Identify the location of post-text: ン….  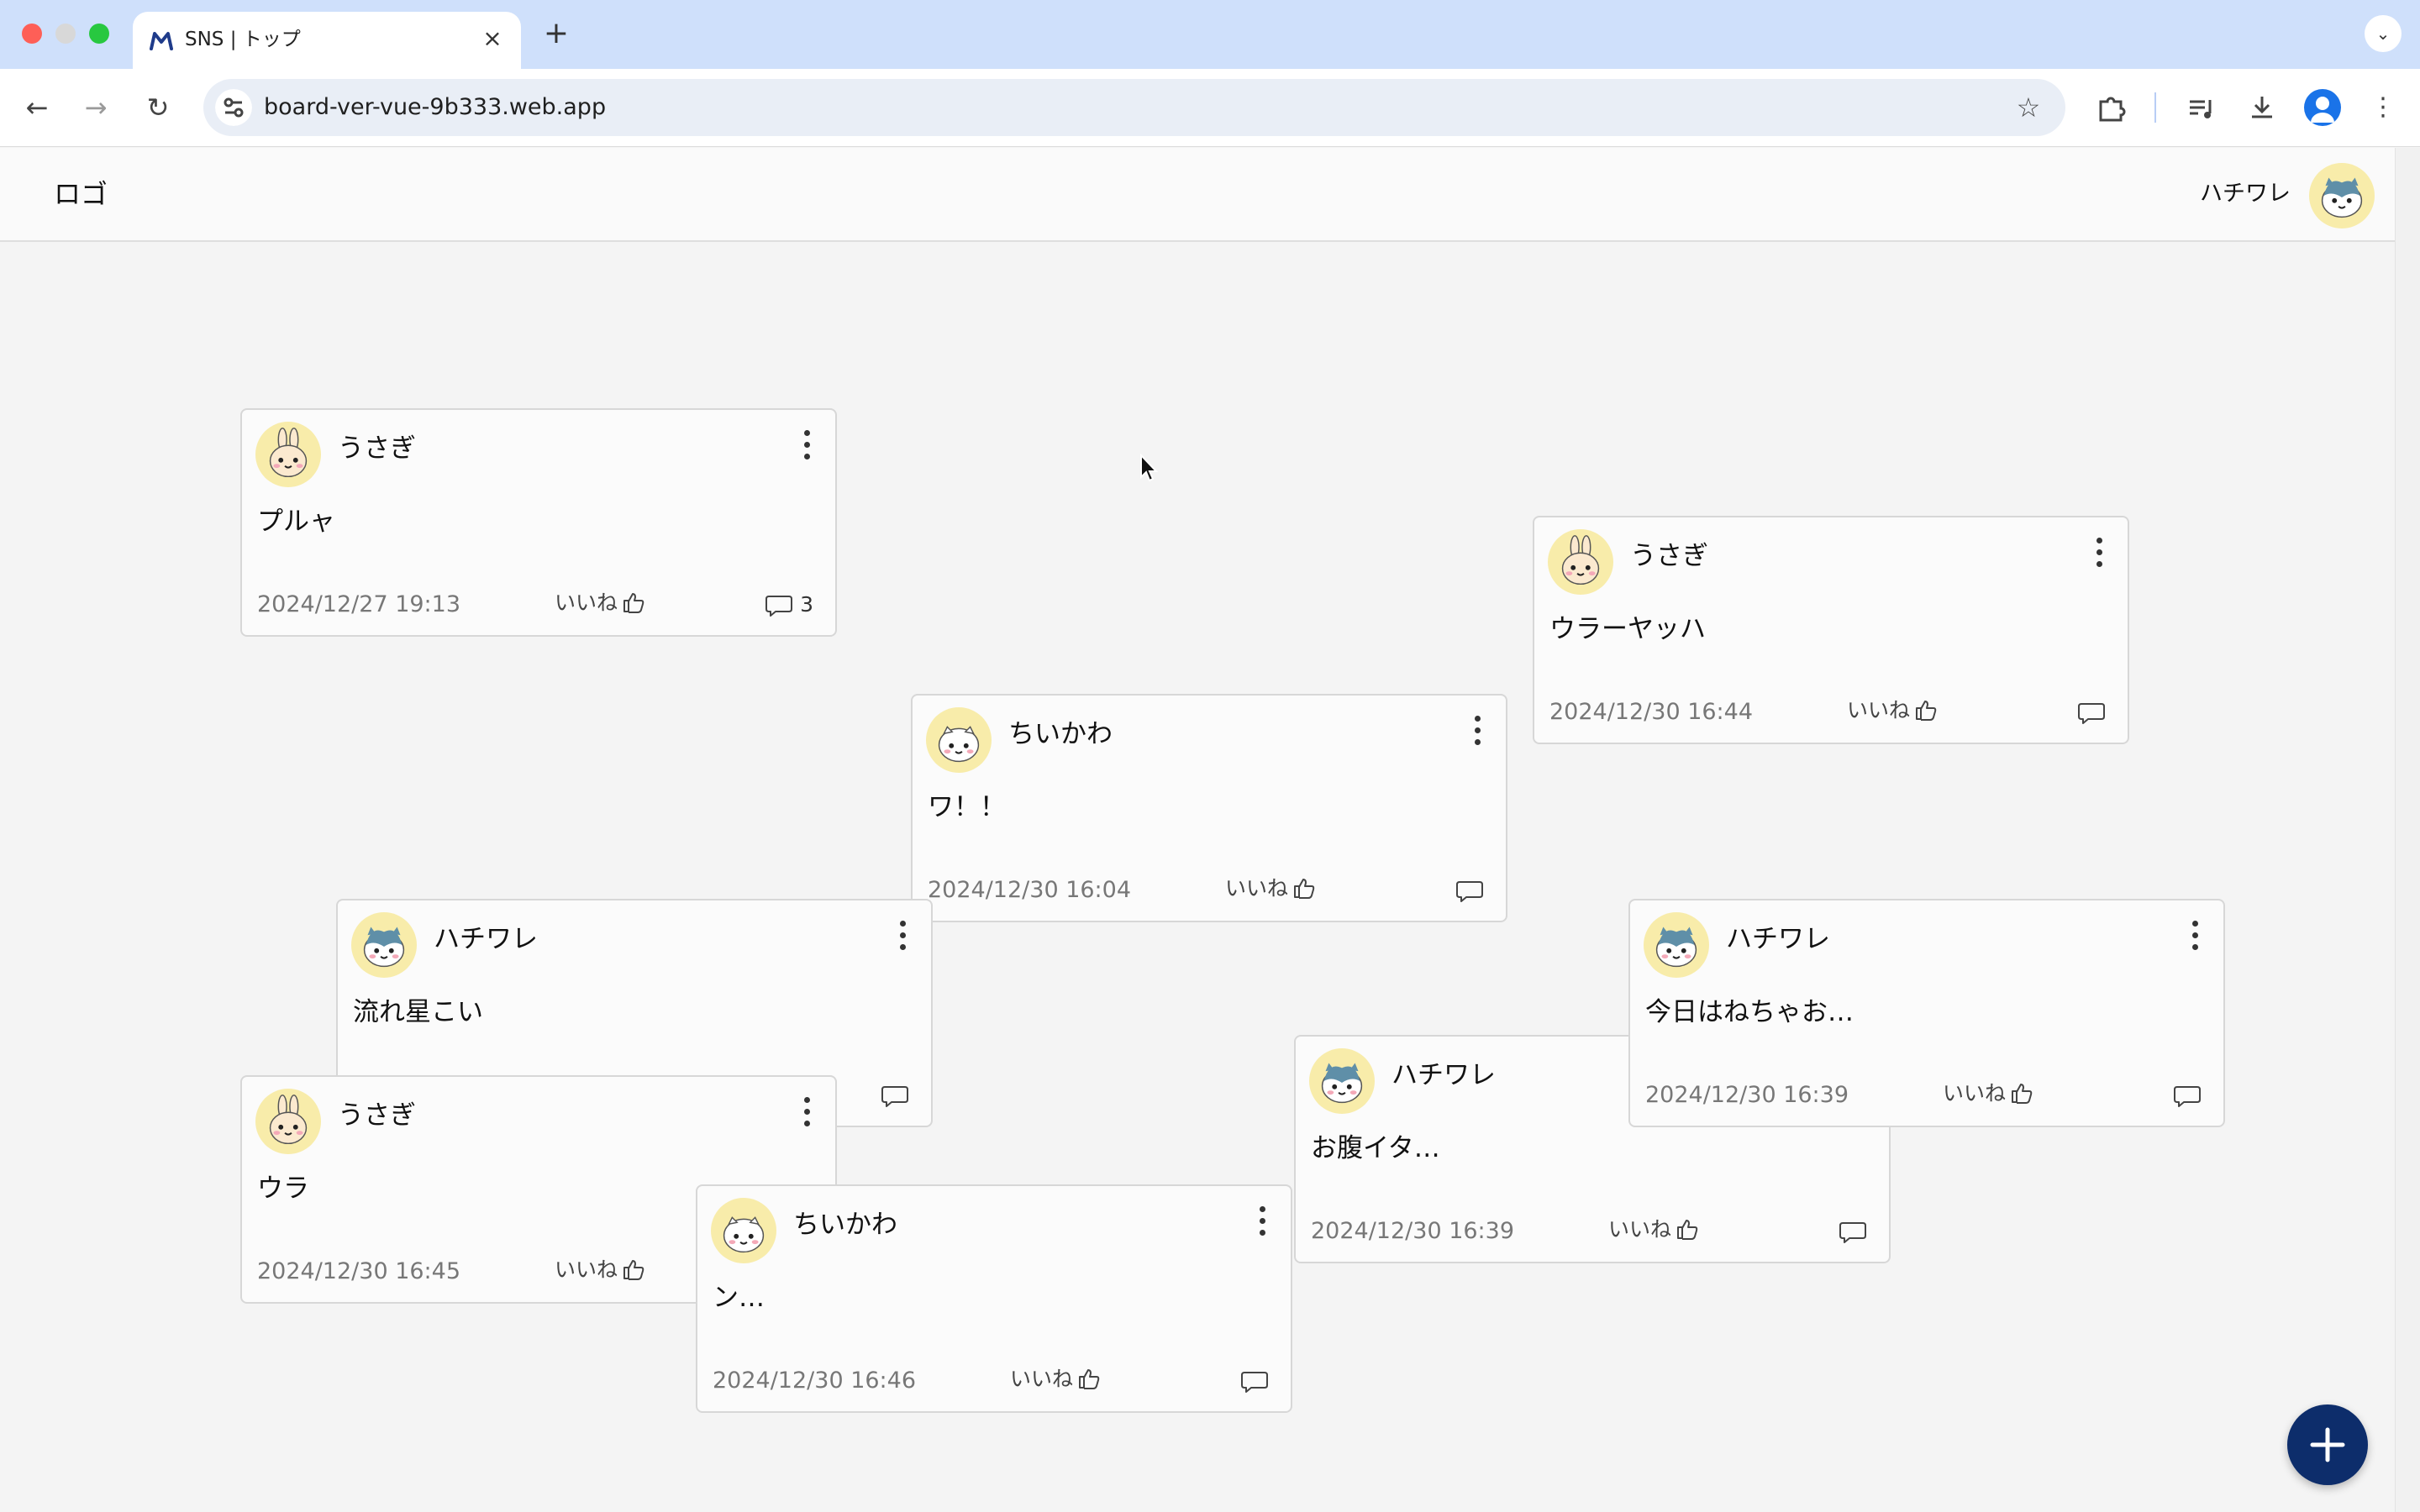
(739, 1298).